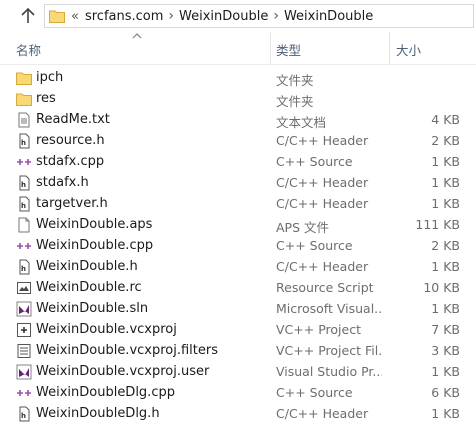 The height and width of the screenshot is (427, 476). I want to click on breadcrumb-weixindouble-parent: WeixinDouble, so click(223, 16).